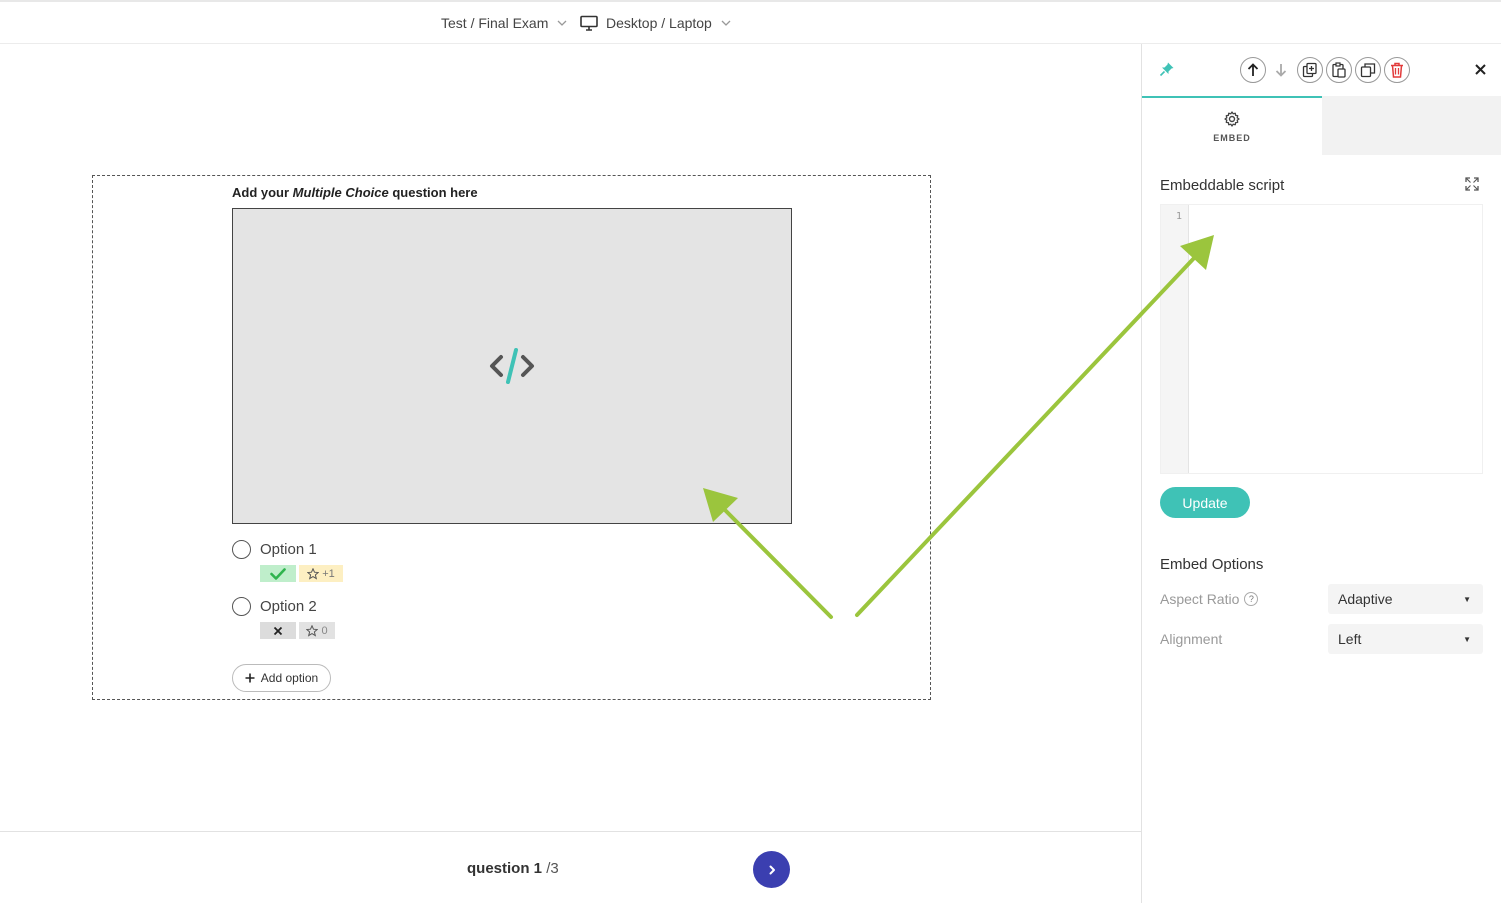 The height and width of the screenshot is (903, 1501). I want to click on duplicate-button, so click(1310, 70).